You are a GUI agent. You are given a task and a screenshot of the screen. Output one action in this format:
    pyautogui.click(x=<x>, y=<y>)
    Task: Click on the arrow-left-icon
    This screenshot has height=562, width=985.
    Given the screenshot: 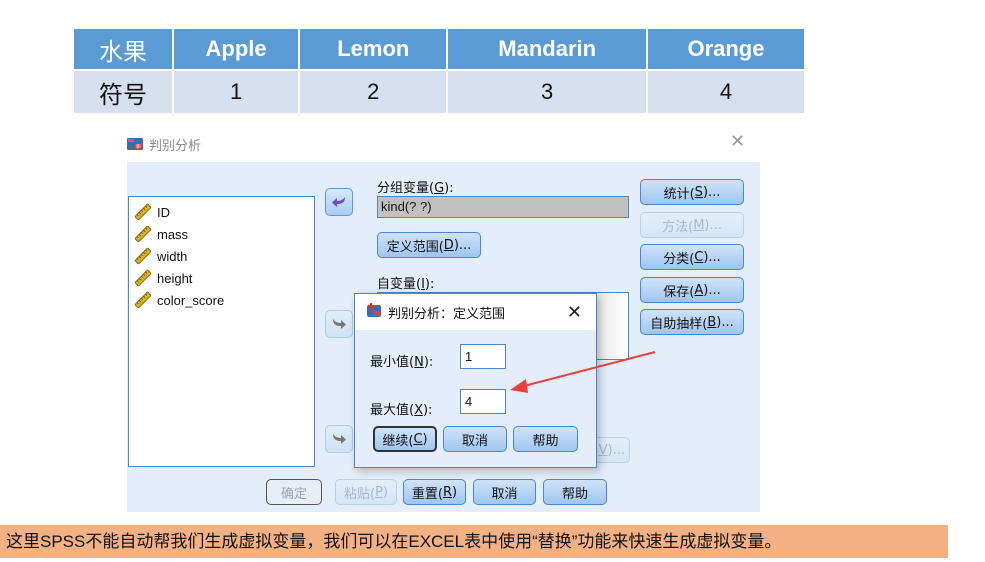 What is the action you would take?
    pyautogui.click(x=338, y=202)
    